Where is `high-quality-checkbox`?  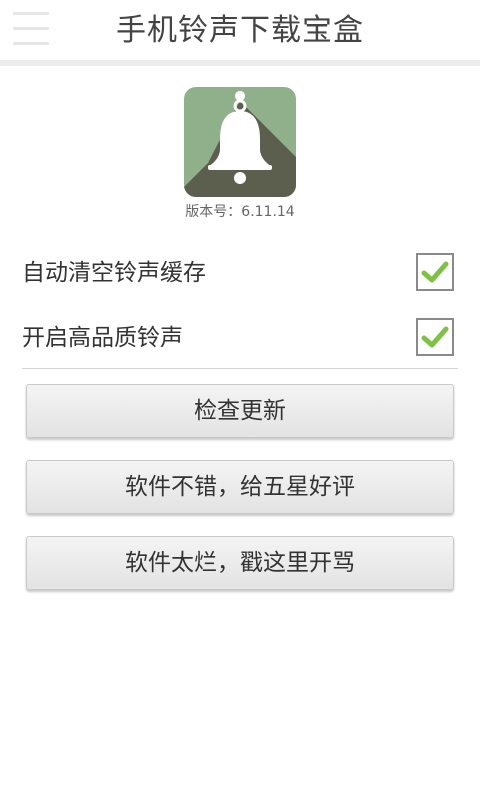 high-quality-checkbox is located at coordinates (435, 337).